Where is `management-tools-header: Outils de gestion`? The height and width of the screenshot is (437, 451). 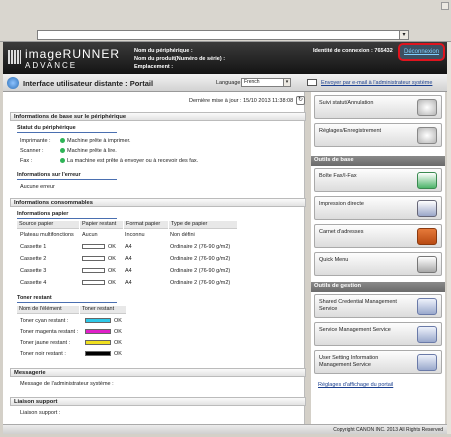 management-tools-header: Outils de gestion is located at coordinates (378, 287).